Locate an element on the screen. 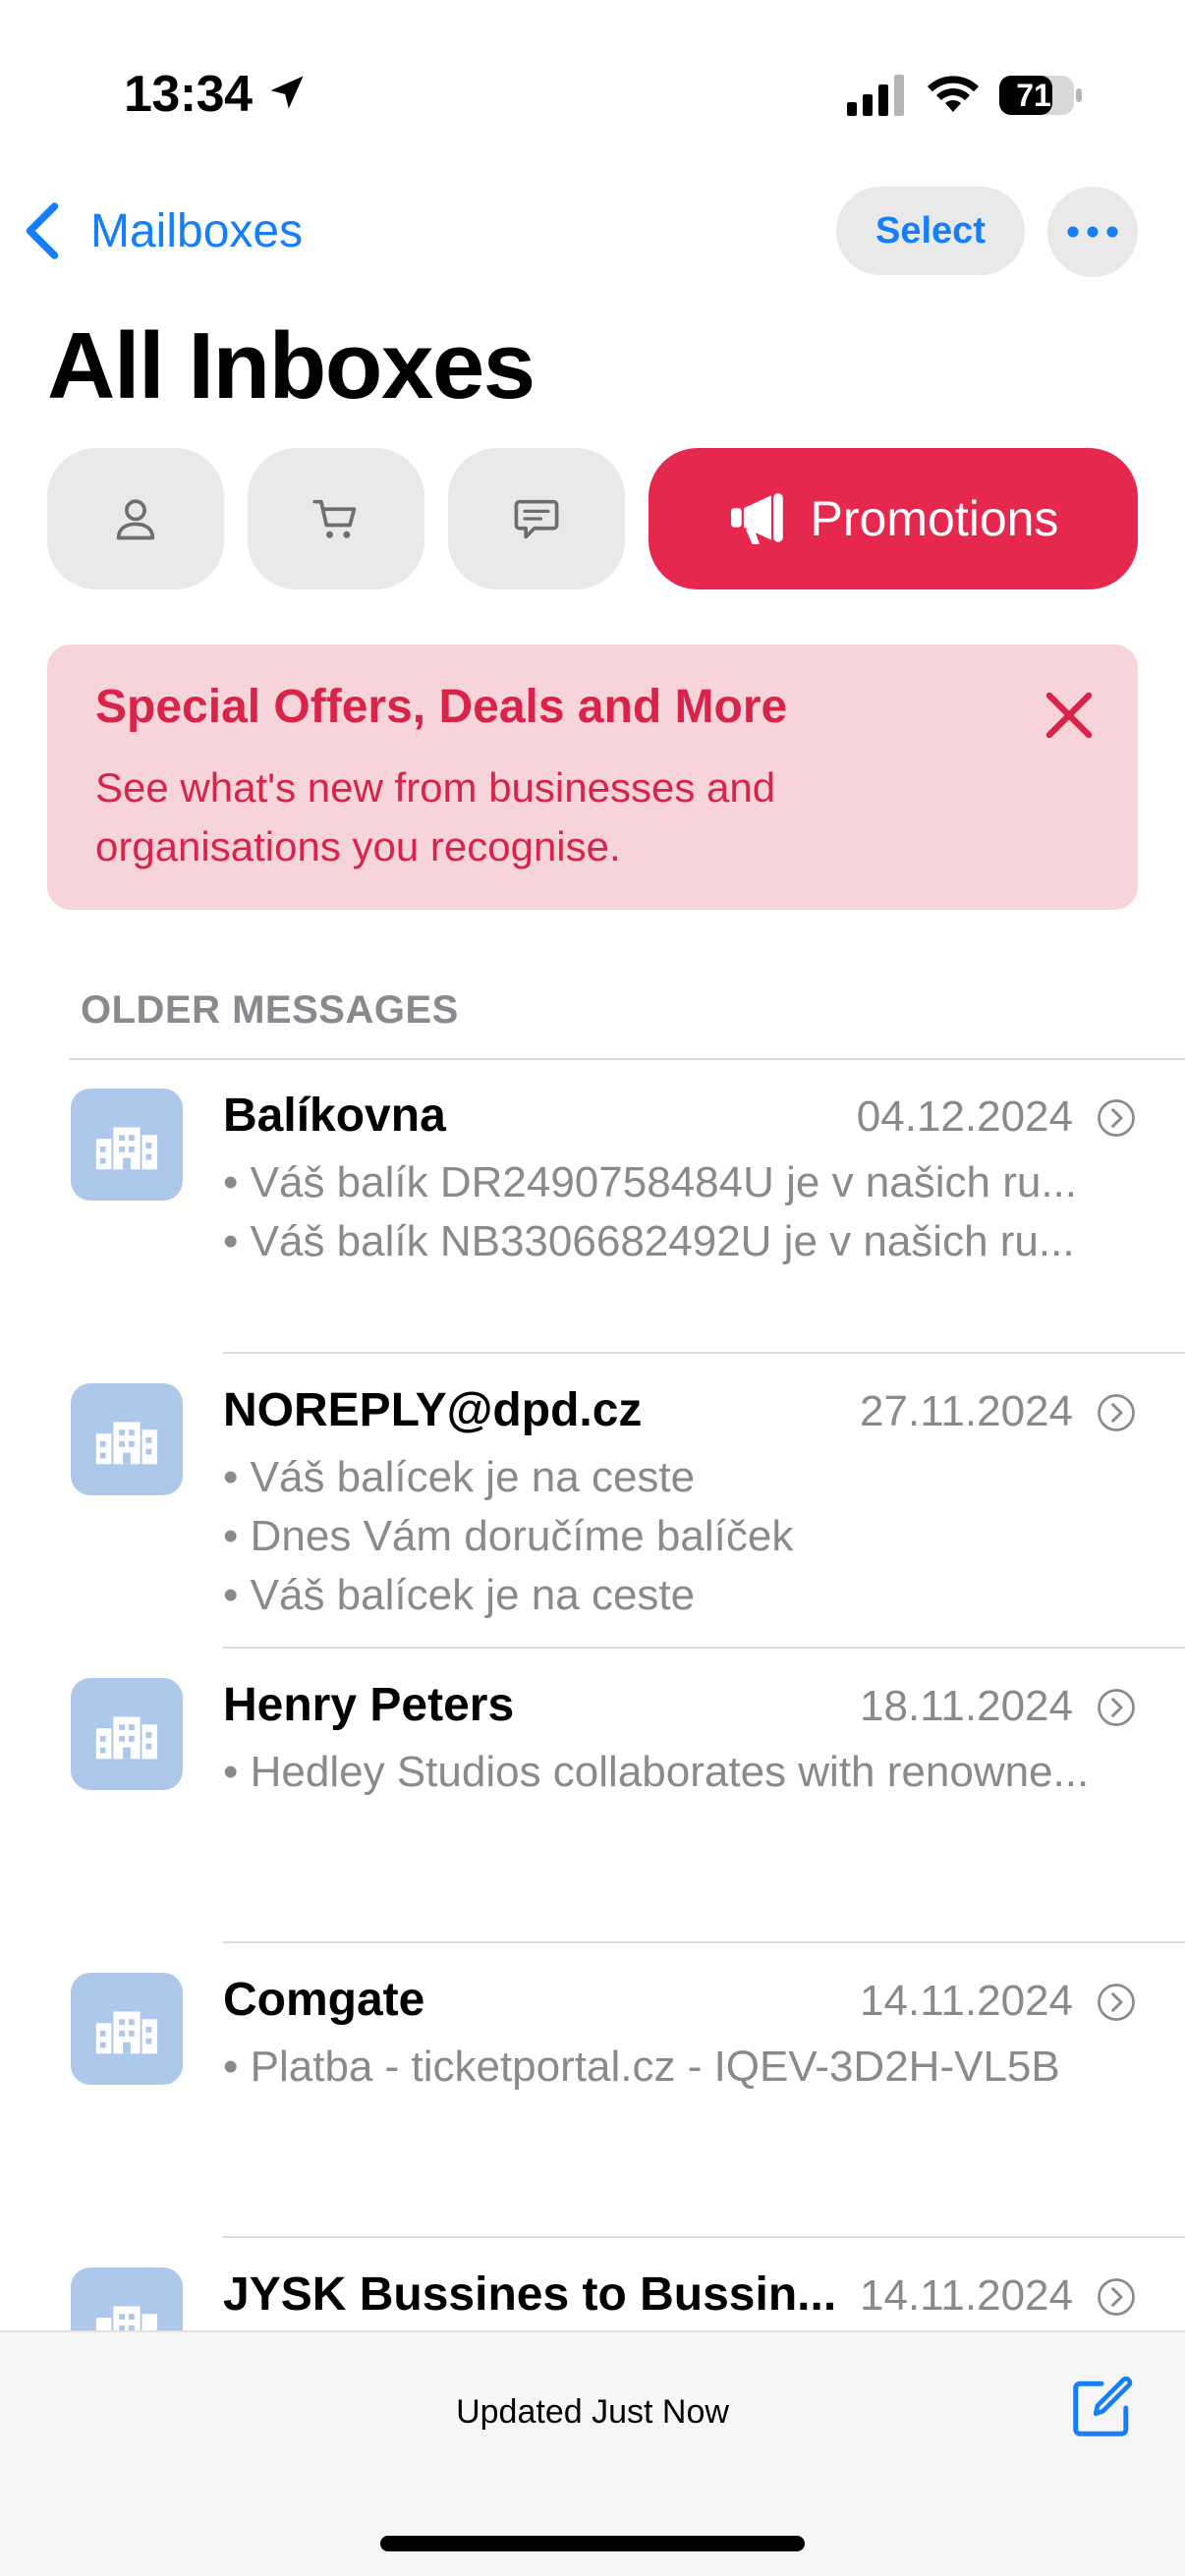 The height and width of the screenshot is (2576, 1185). message-date: 04.12.2024 is located at coordinates (965, 1116).